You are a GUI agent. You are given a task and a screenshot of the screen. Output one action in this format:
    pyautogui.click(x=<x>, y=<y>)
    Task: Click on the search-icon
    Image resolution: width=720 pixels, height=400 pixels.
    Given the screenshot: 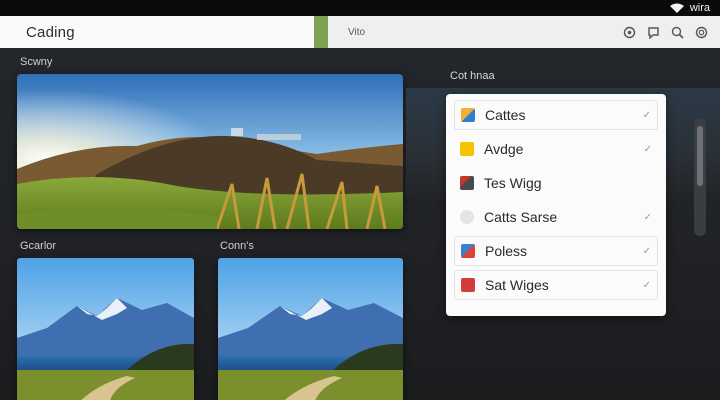 What is the action you would take?
    pyautogui.click(x=677, y=32)
    